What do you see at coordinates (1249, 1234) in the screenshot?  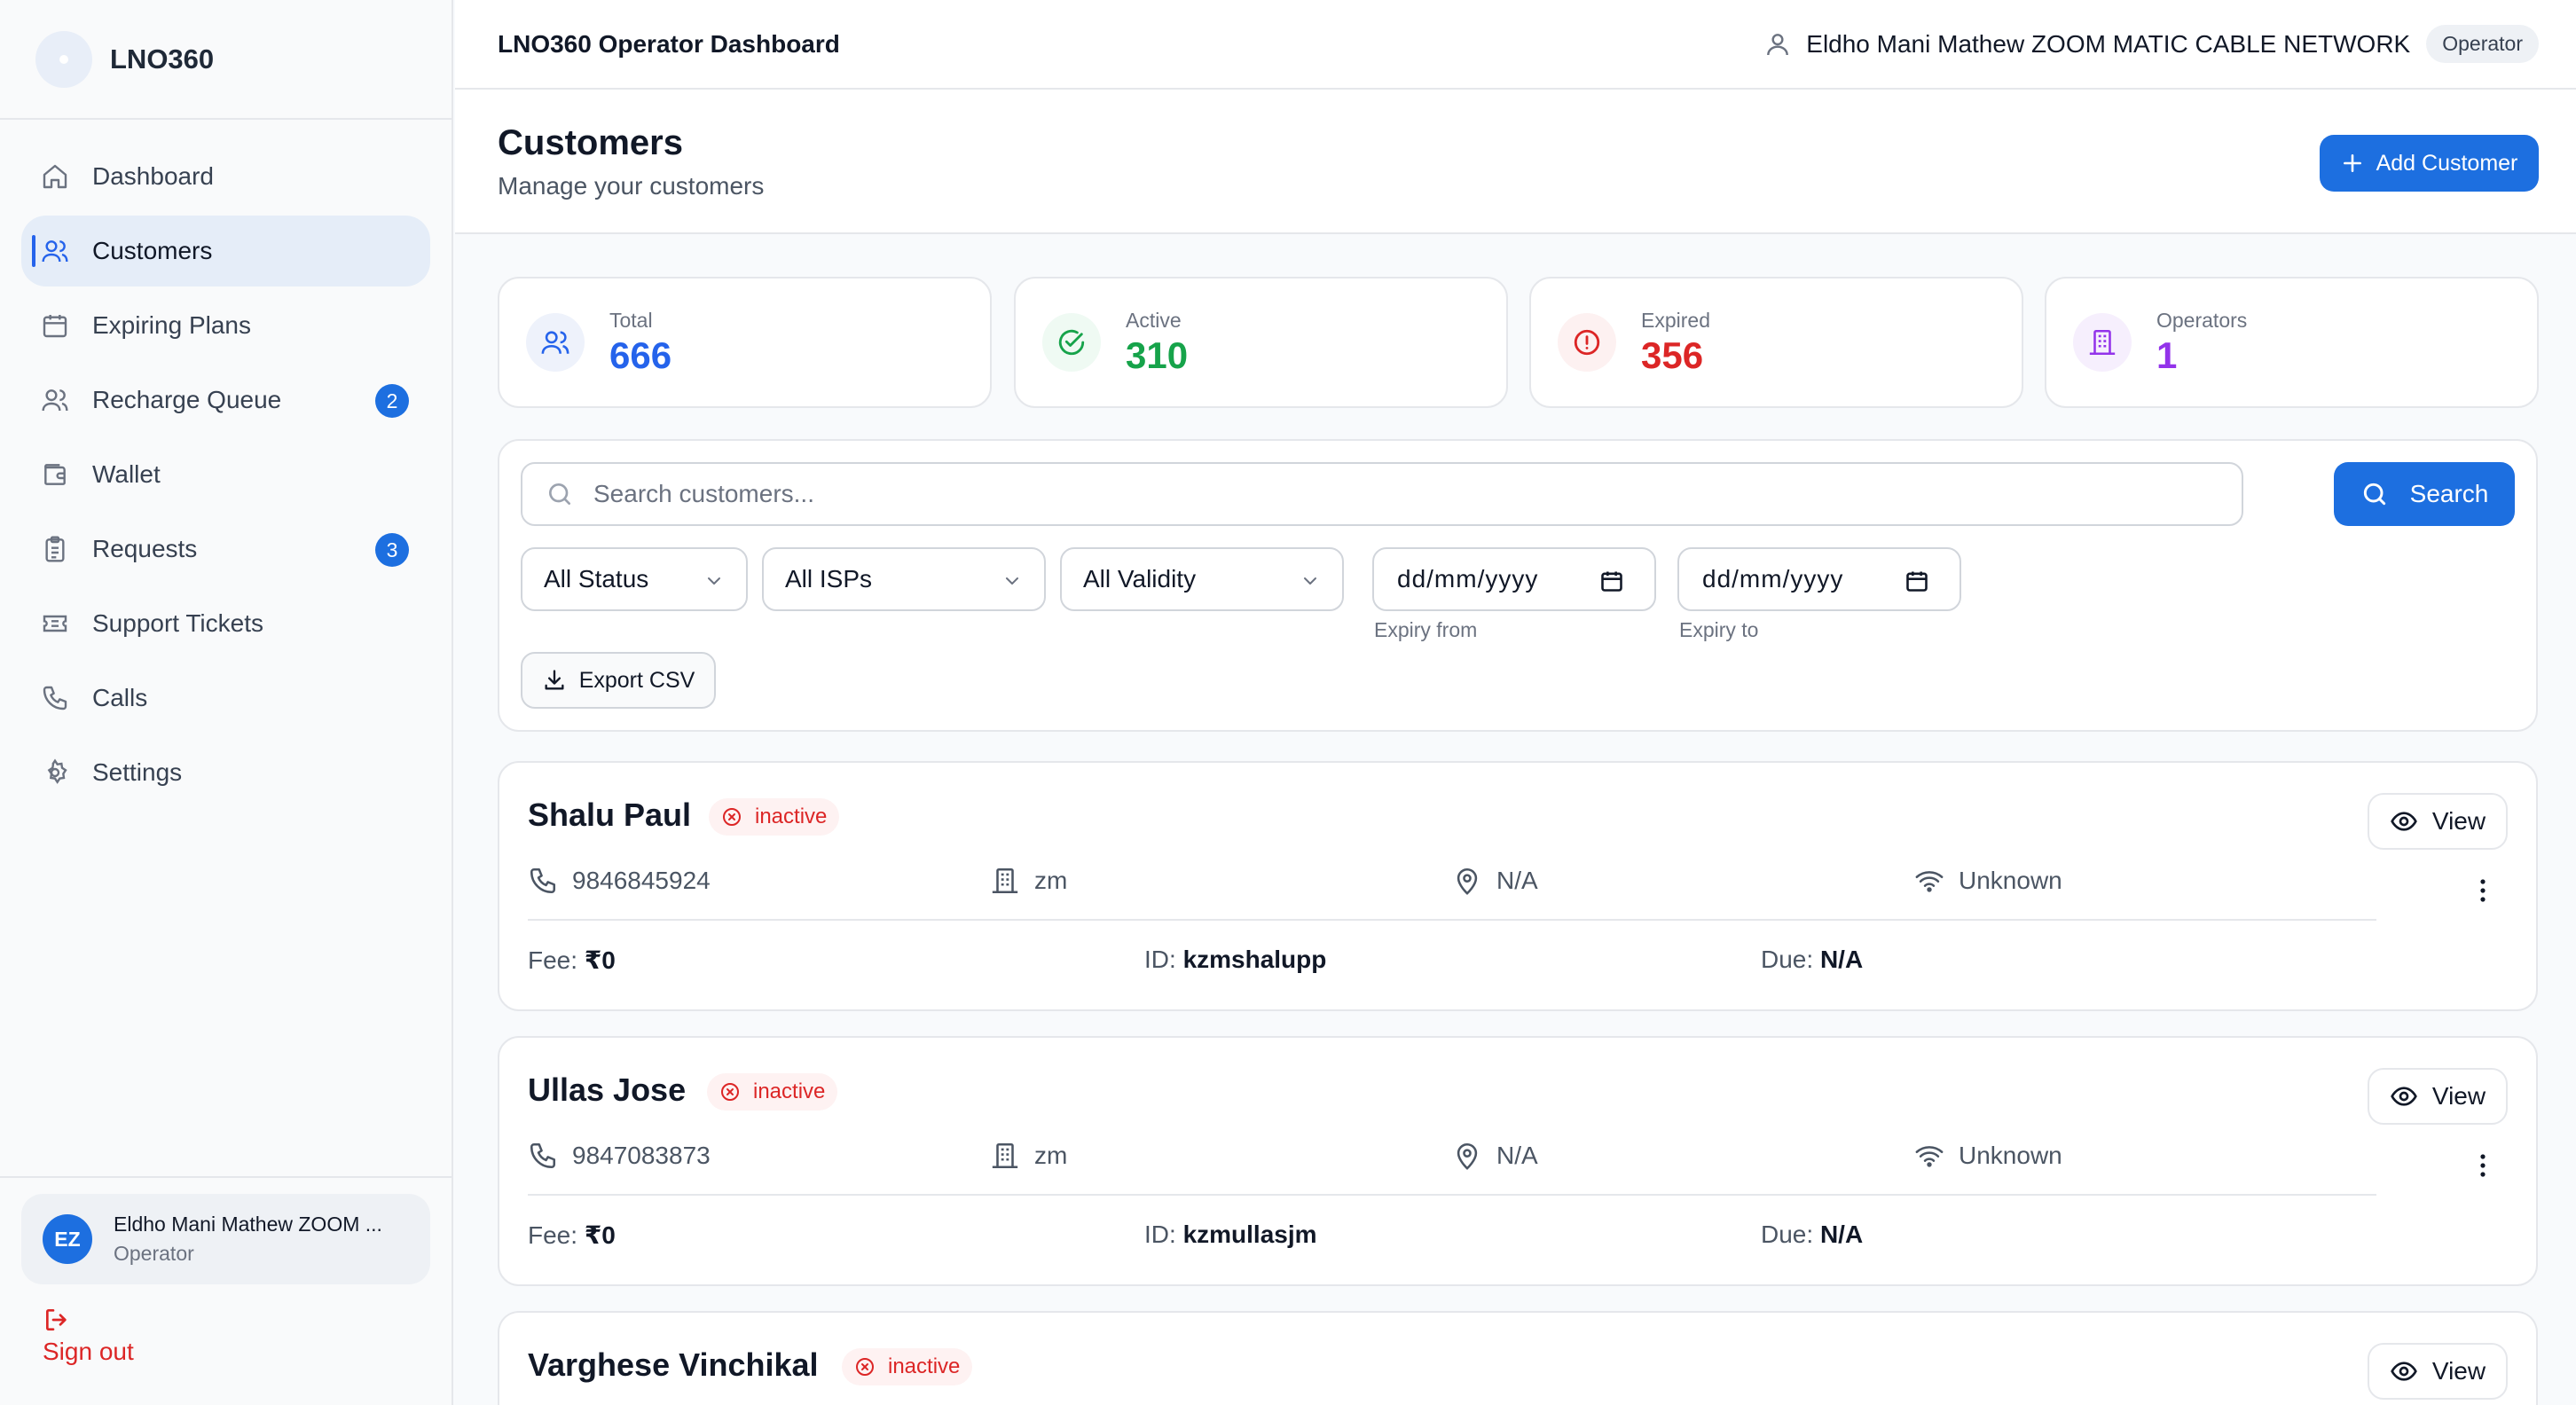 I see `customer-id: kzmullasjm` at bounding box center [1249, 1234].